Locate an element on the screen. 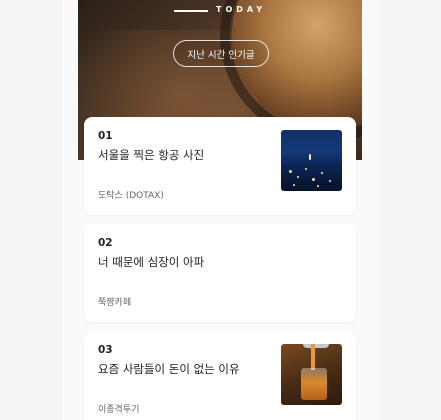 The width and height of the screenshot is (441, 420). article-source: 도탁스 (DOTAX) is located at coordinates (131, 196).